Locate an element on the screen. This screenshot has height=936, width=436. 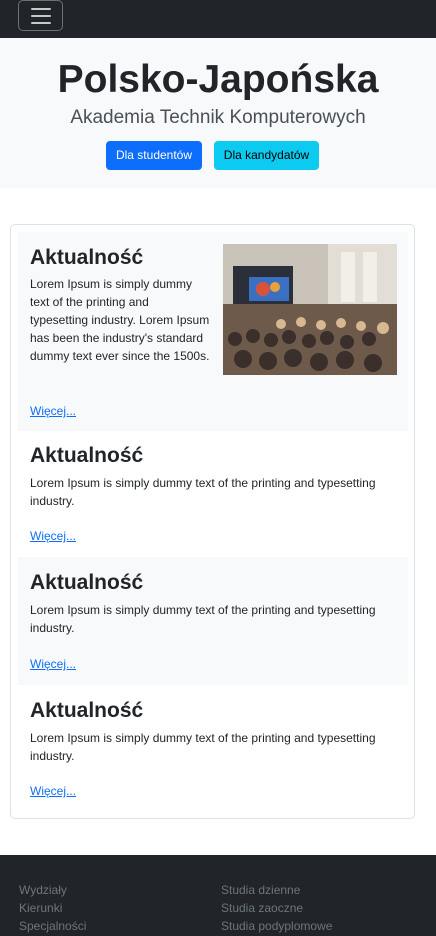
footer-link: Specjalności is located at coordinates (52, 926).